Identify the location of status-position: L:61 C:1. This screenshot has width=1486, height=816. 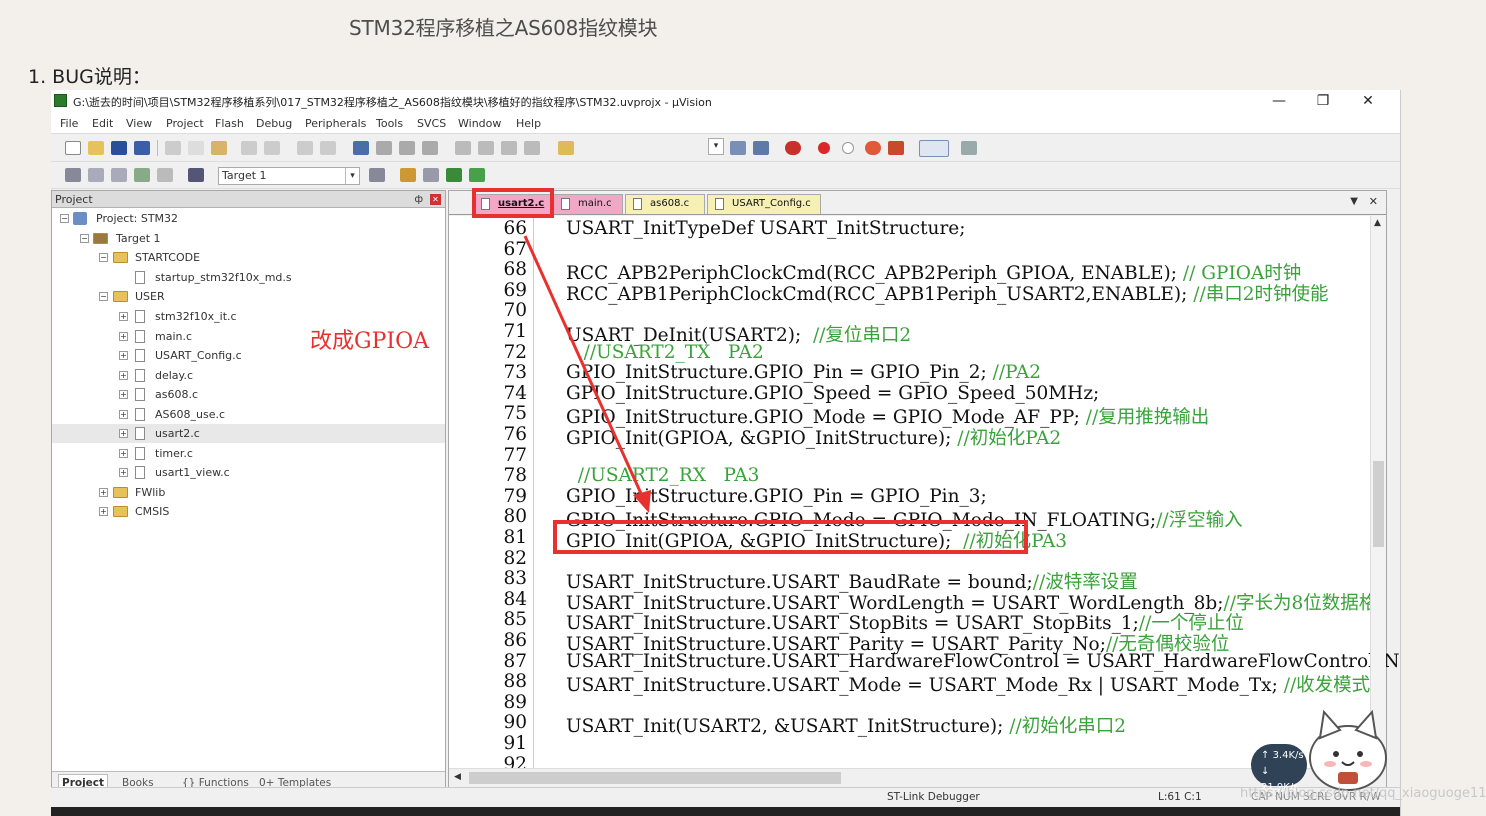
(1180, 797).